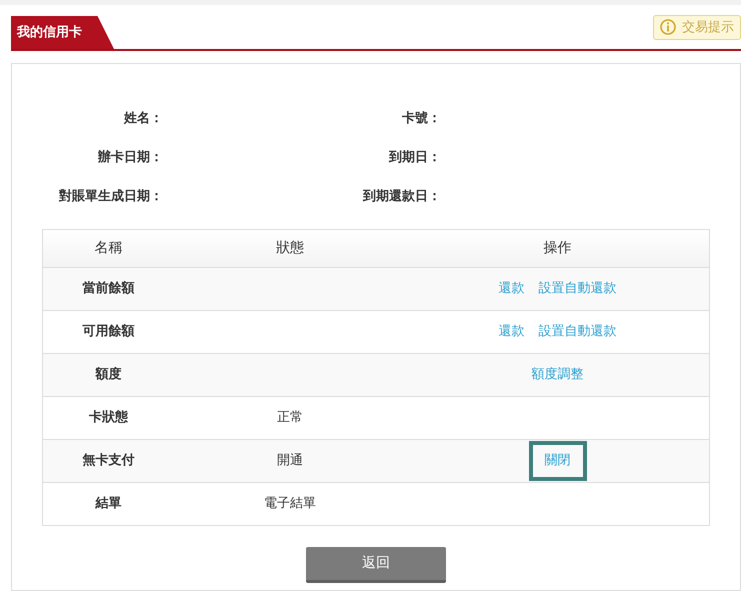  Describe the element at coordinates (290, 504) in the screenshot. I see `status-text: 電子結單` at that location.